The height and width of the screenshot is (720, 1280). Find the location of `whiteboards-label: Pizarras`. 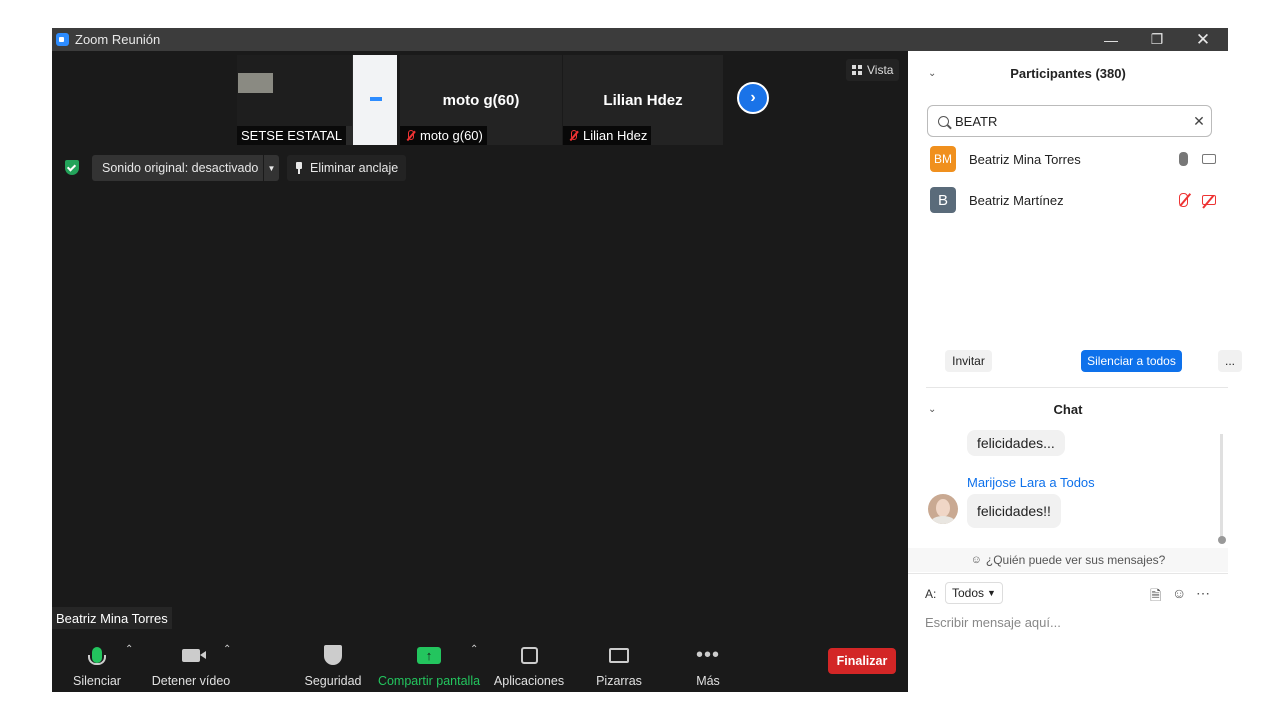

whiteboards-label: Pizarras is located at coordinates (619, 681).